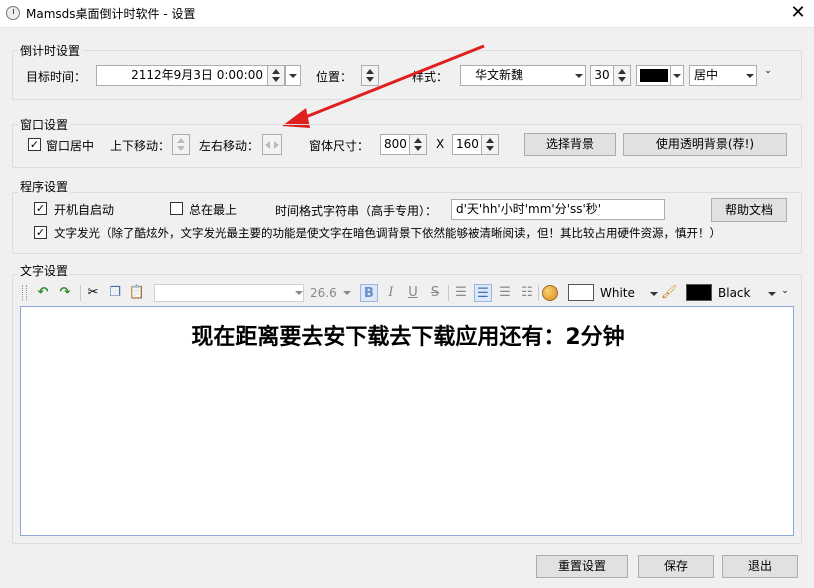 The height and width of the screenshot is (588, 814). I want to click on font-size-select: 26.6, so click(331, 293).